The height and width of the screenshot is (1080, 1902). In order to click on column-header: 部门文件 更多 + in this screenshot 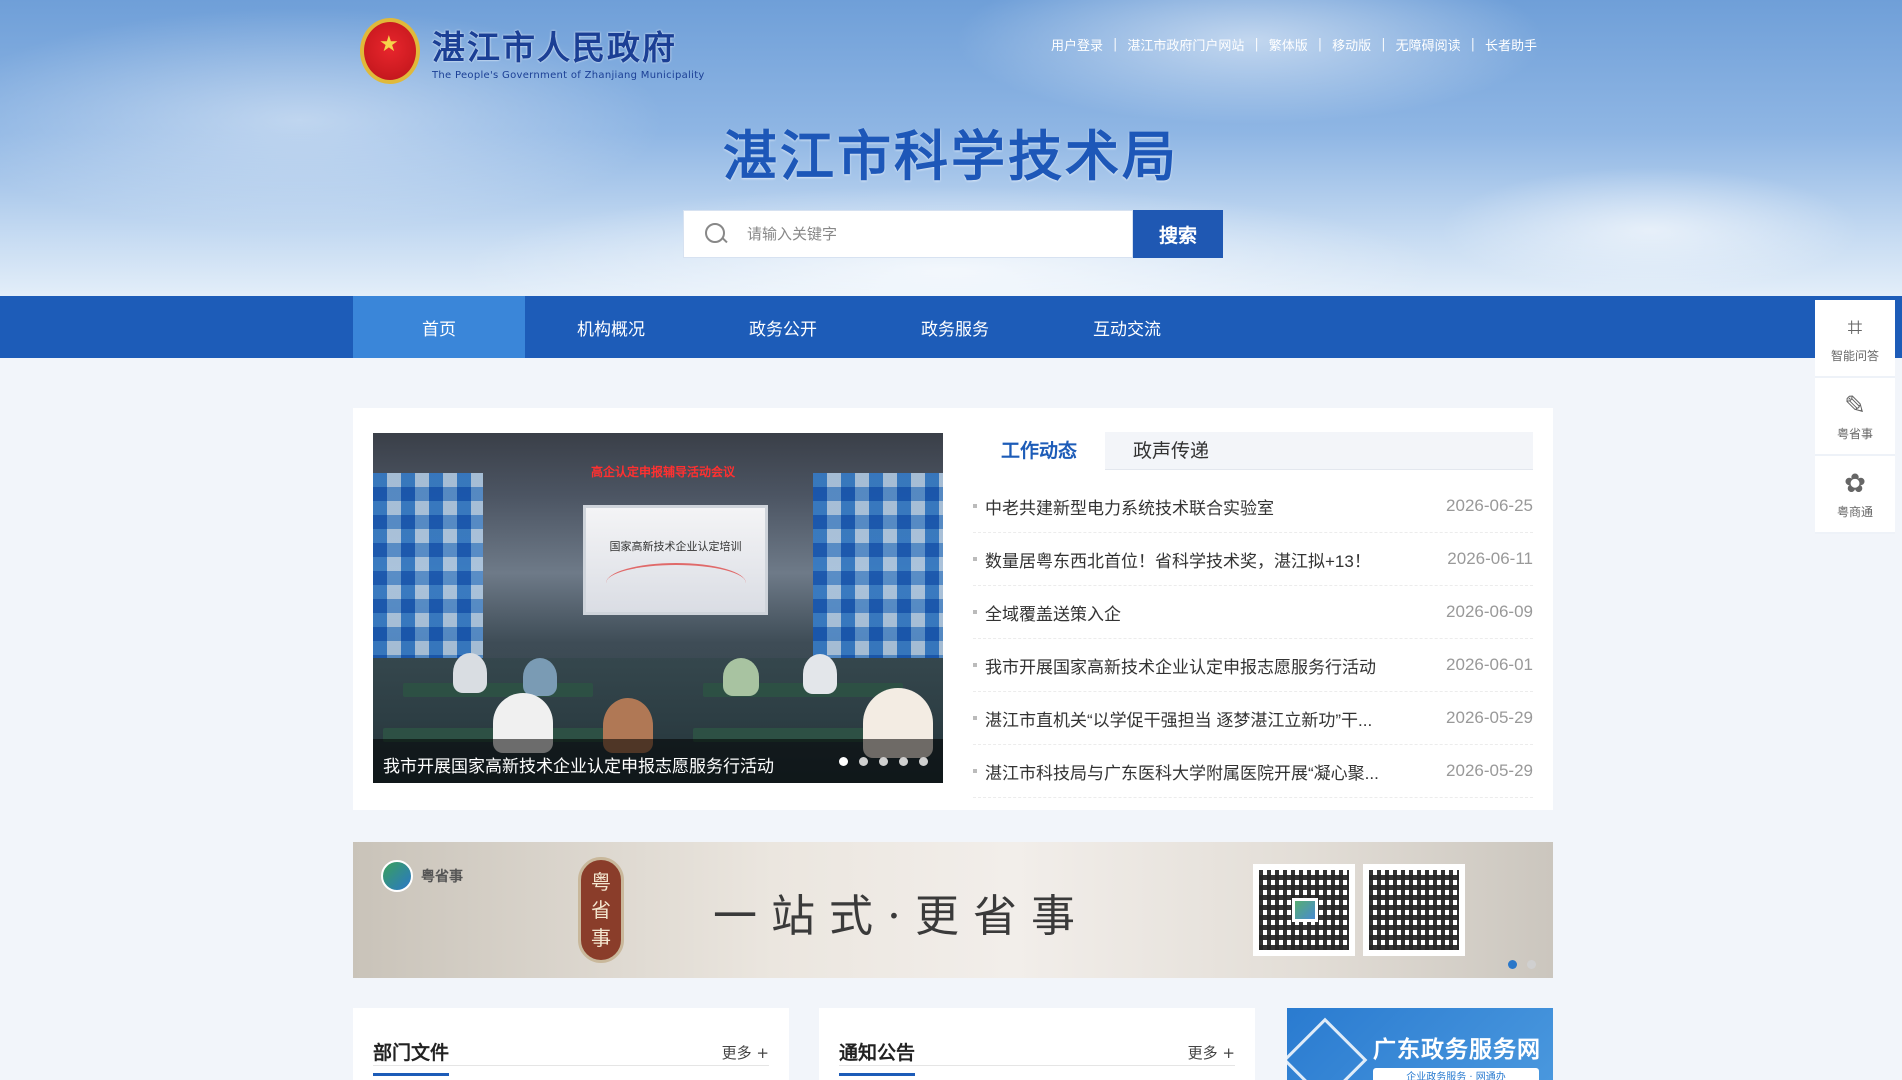, I will do `click(571, 1051)`.